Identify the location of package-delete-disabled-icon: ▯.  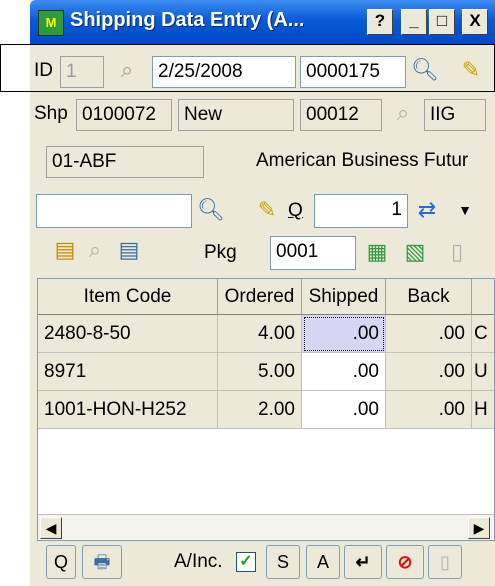
(457, 251).